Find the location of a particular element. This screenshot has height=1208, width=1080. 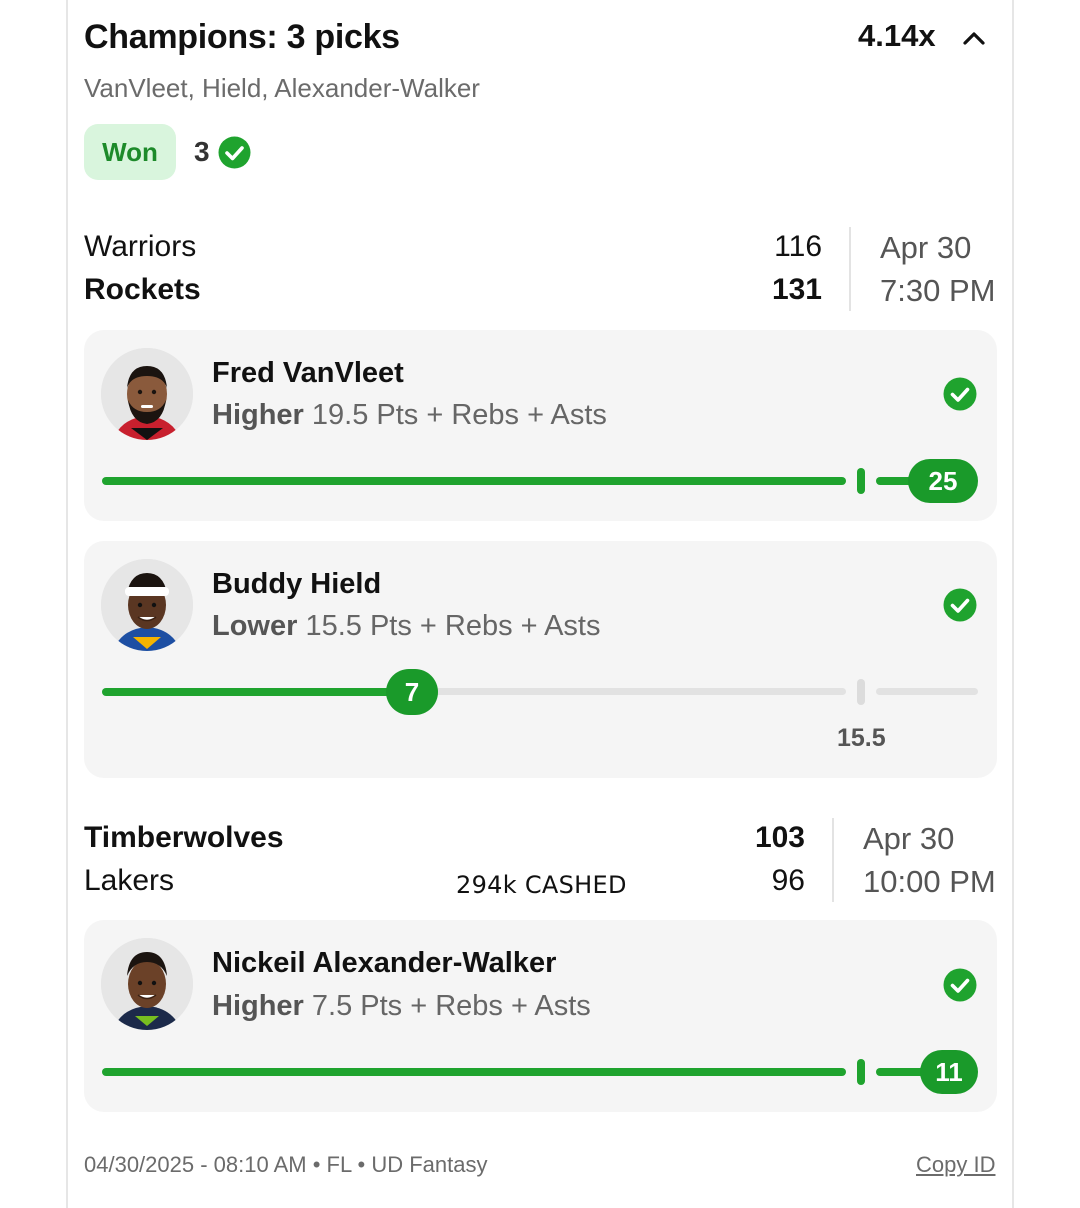

player-name: Fred VanVleet is located at coordinates (308, 373).